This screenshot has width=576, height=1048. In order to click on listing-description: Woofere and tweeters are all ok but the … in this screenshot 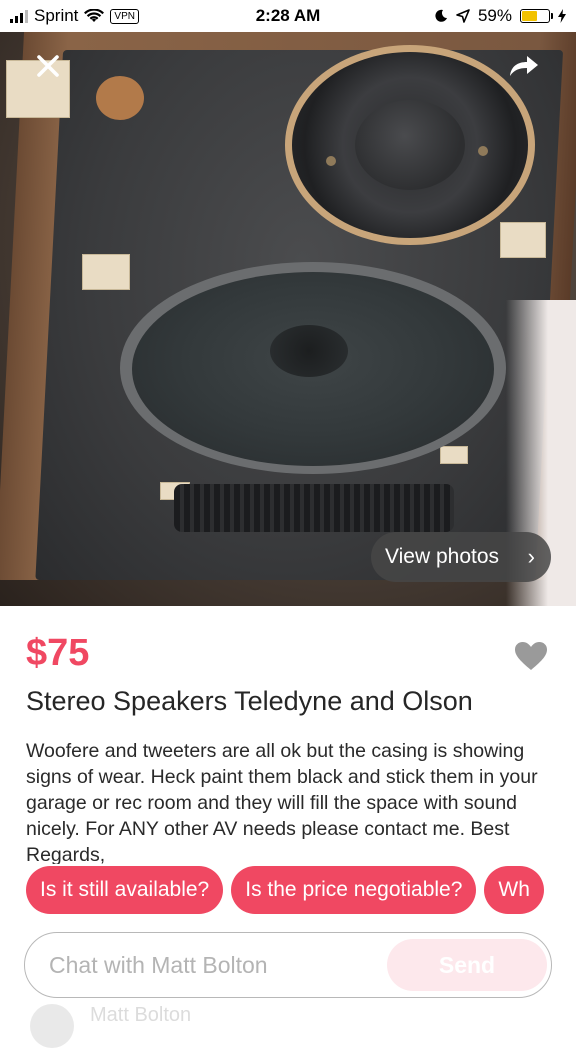, I will do `click(282, 802)`.